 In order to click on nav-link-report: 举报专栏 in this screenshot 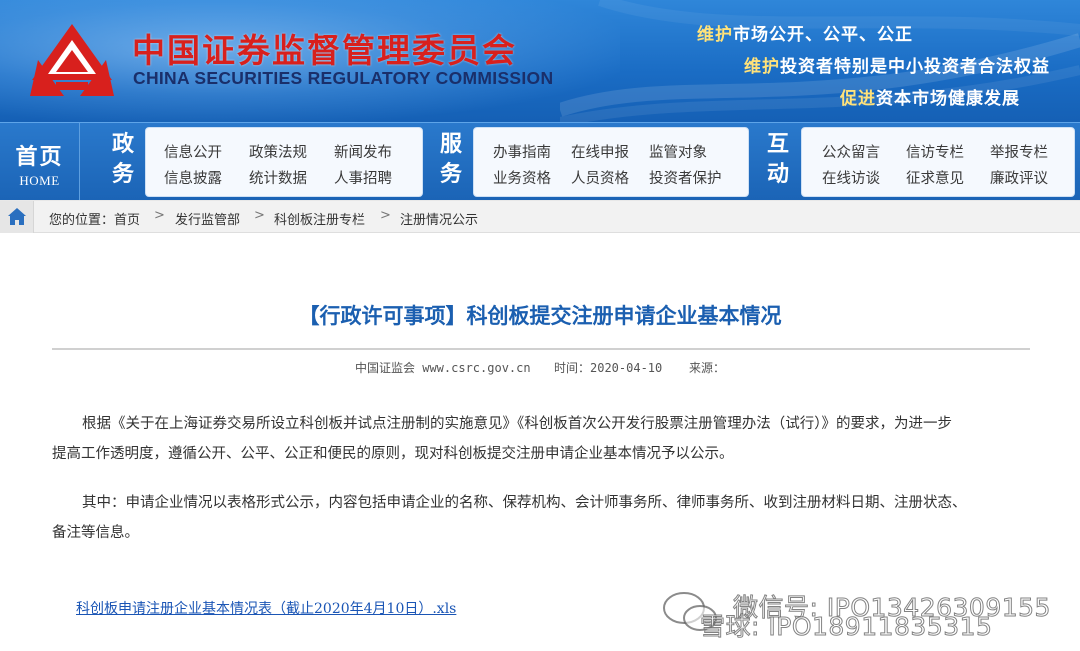, I will do `click(1019, 151)`.